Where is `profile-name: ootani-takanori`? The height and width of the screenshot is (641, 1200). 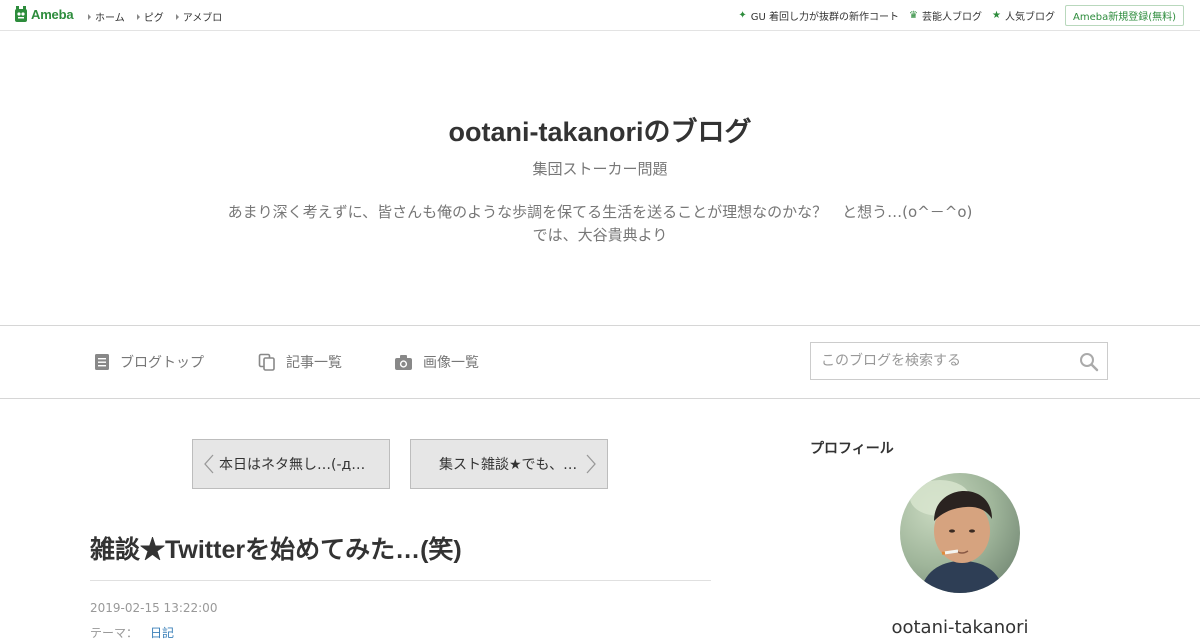
profile-name: ootani-takanori is located at coordinates (960, 627).